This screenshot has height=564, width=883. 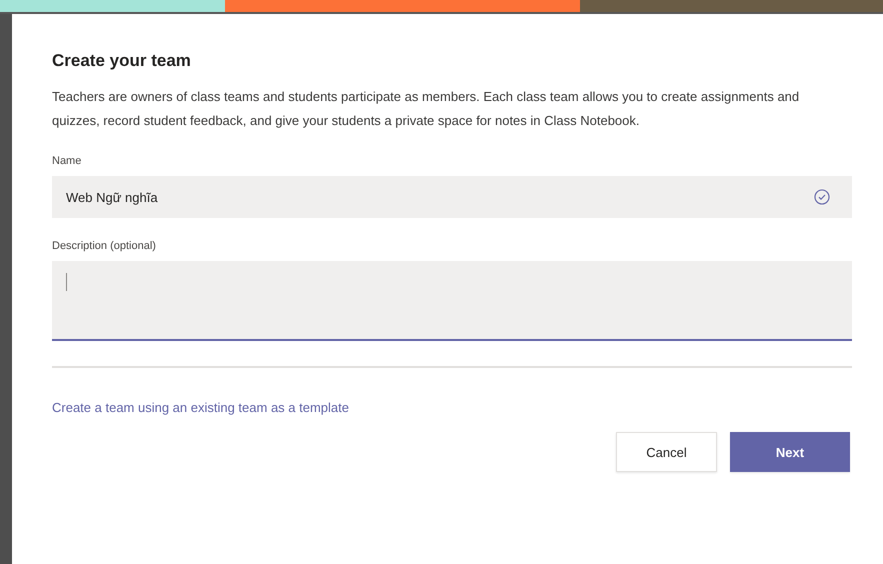 I want to click on field-label: Description (optional), so click(x=104, y=246).